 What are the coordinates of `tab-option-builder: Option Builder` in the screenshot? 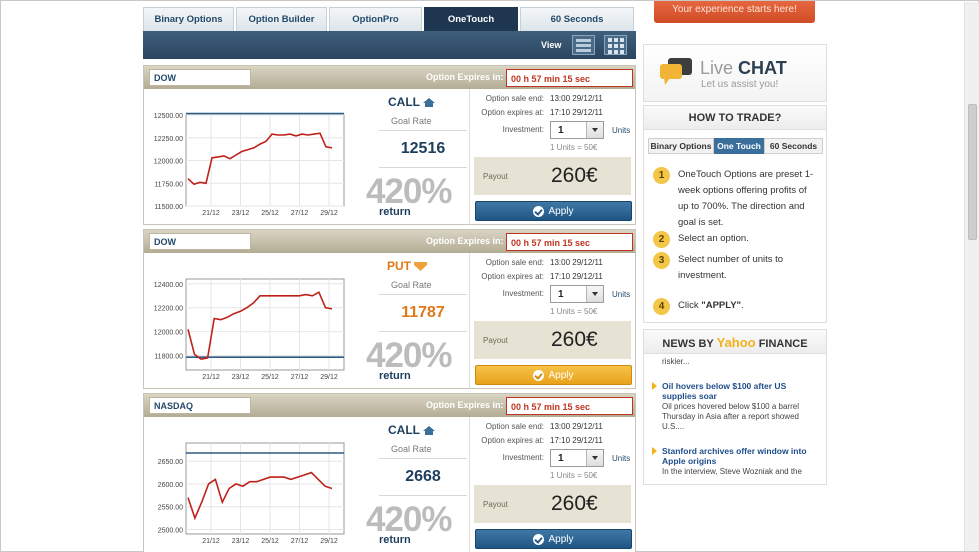 It's located at (281, 19).